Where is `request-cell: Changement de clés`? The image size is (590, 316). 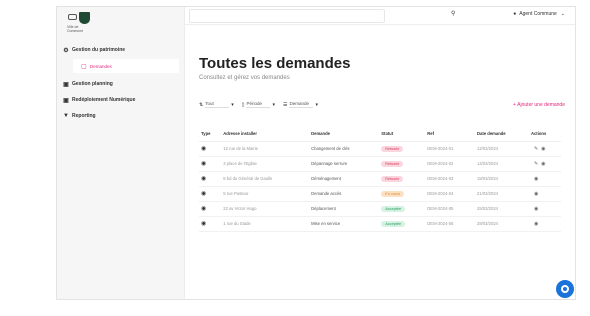
request-cell: Changement de clés is located at coordinates (344, 149).